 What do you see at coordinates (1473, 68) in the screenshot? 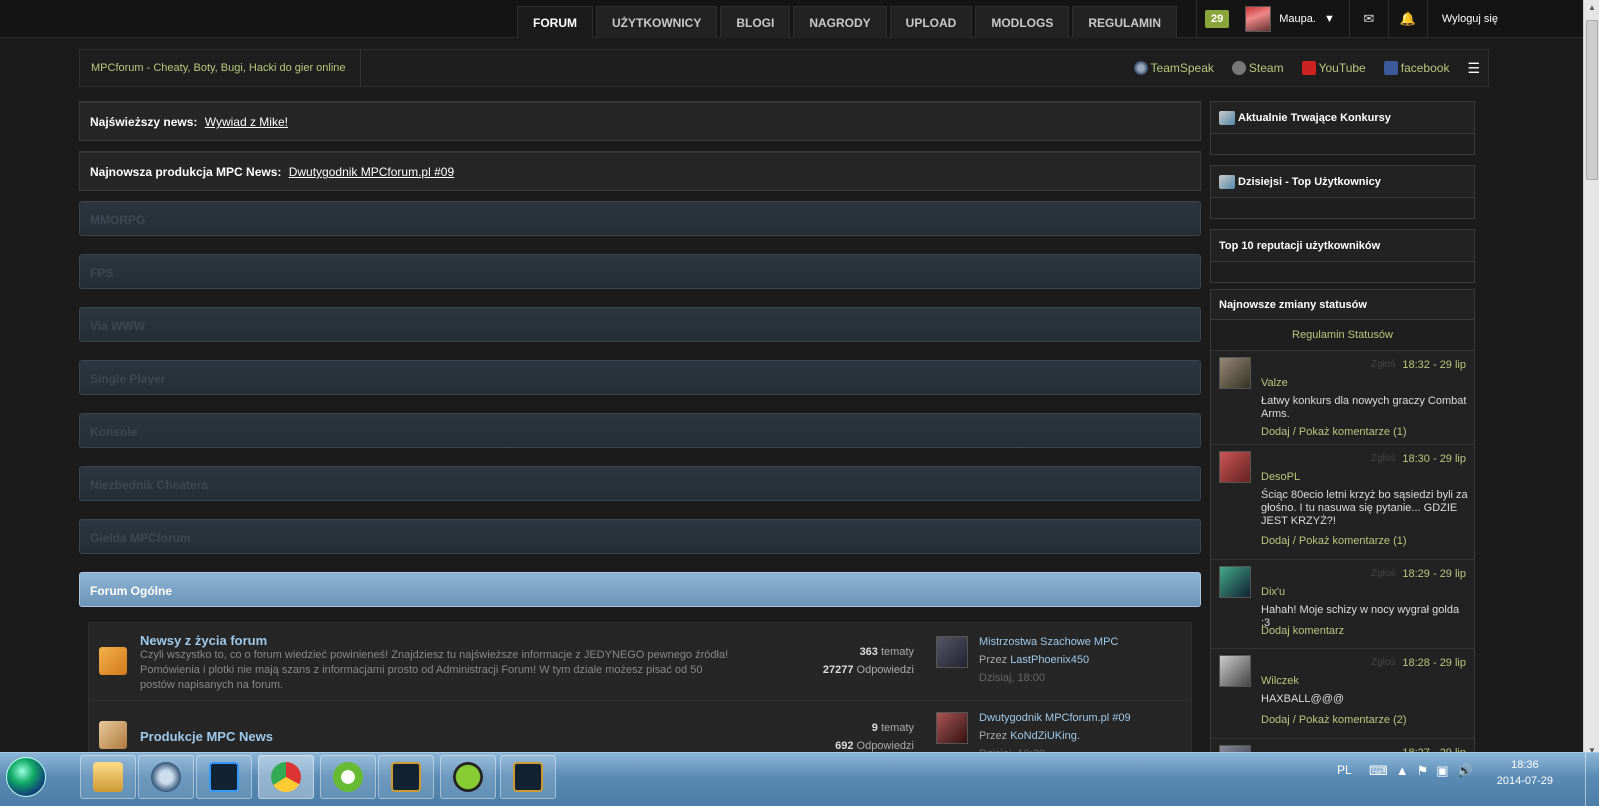
I see `list-view-icon: ☰` at bounding box center [1473, 68].